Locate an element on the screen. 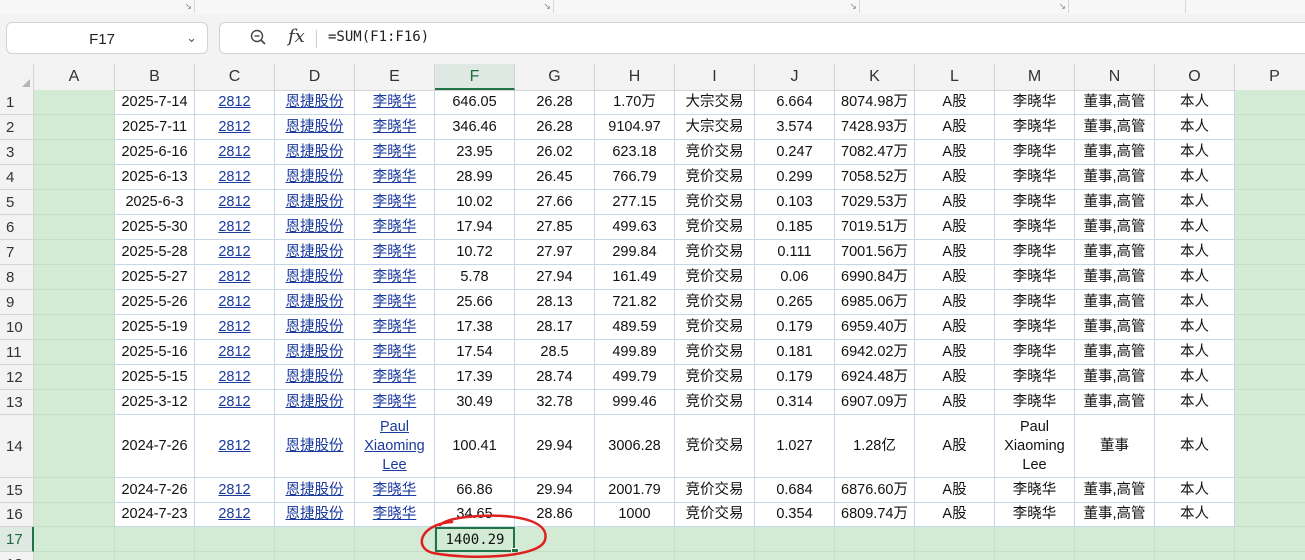  row-header: 2 is located at coordinates (17, 127).